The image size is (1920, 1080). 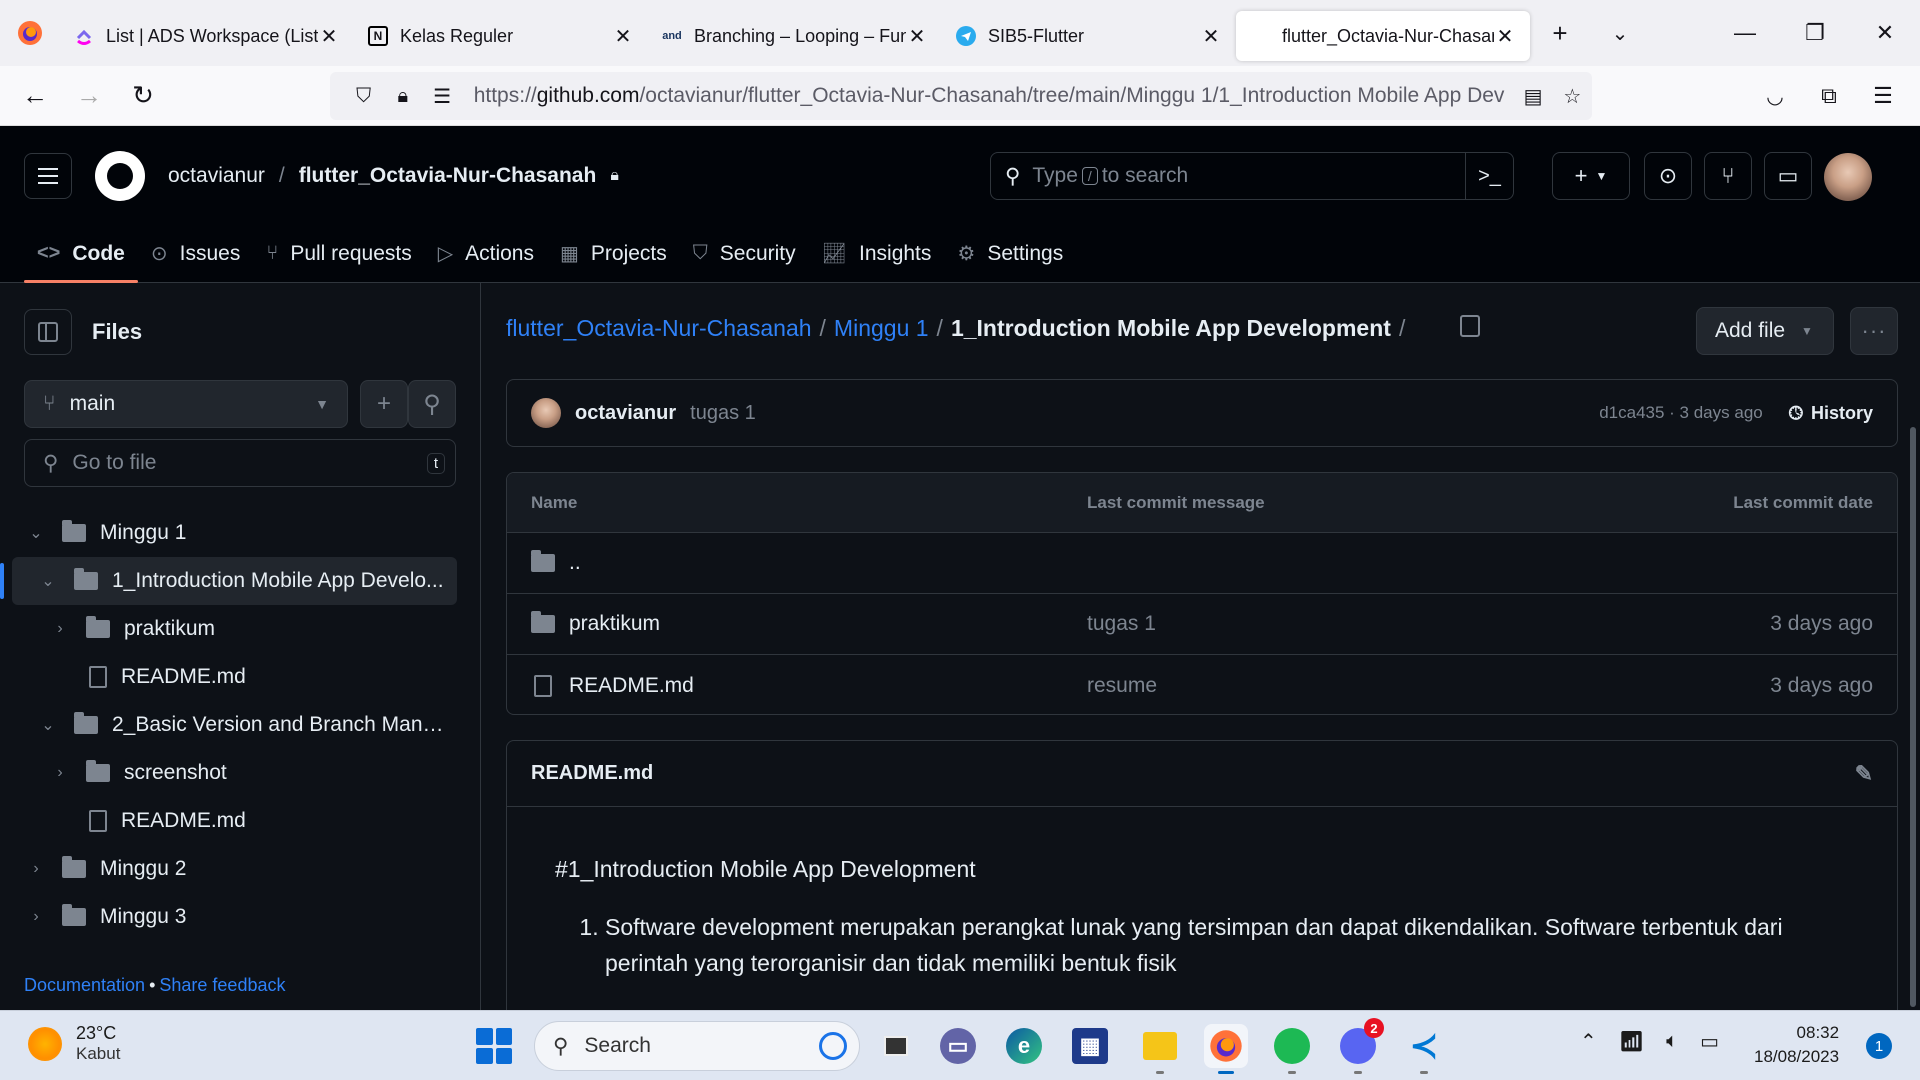 I want to click on tab-notion: N Kelas Reguler ✕, so click(x=501, y=36).